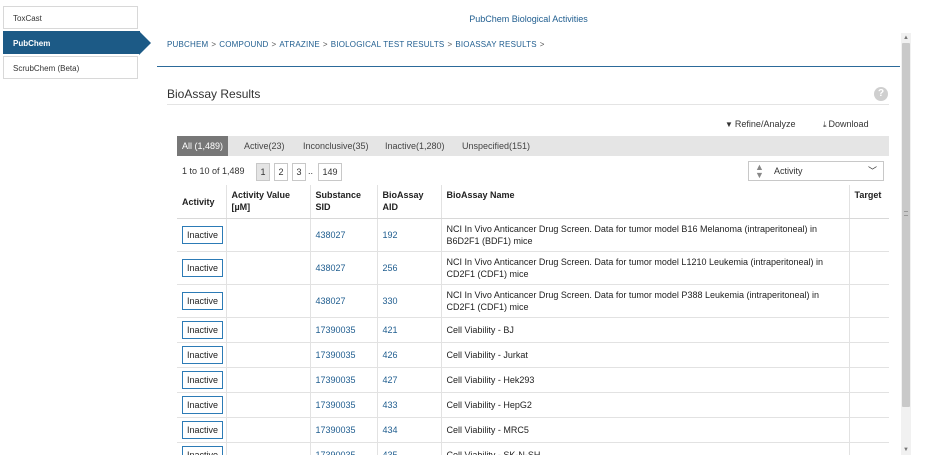  What do you see at coordinates (906, 450) in the screenshot?
I see `scroll-down-arrow-icon: ▼` at bounding box center [906, 450].